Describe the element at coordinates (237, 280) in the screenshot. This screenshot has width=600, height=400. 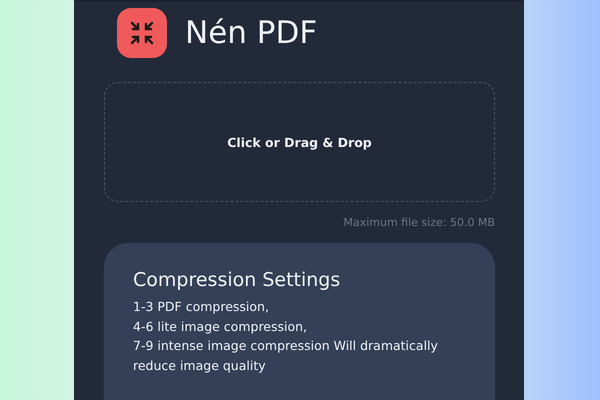
I see `settings-title: Compression Settings` at that location.